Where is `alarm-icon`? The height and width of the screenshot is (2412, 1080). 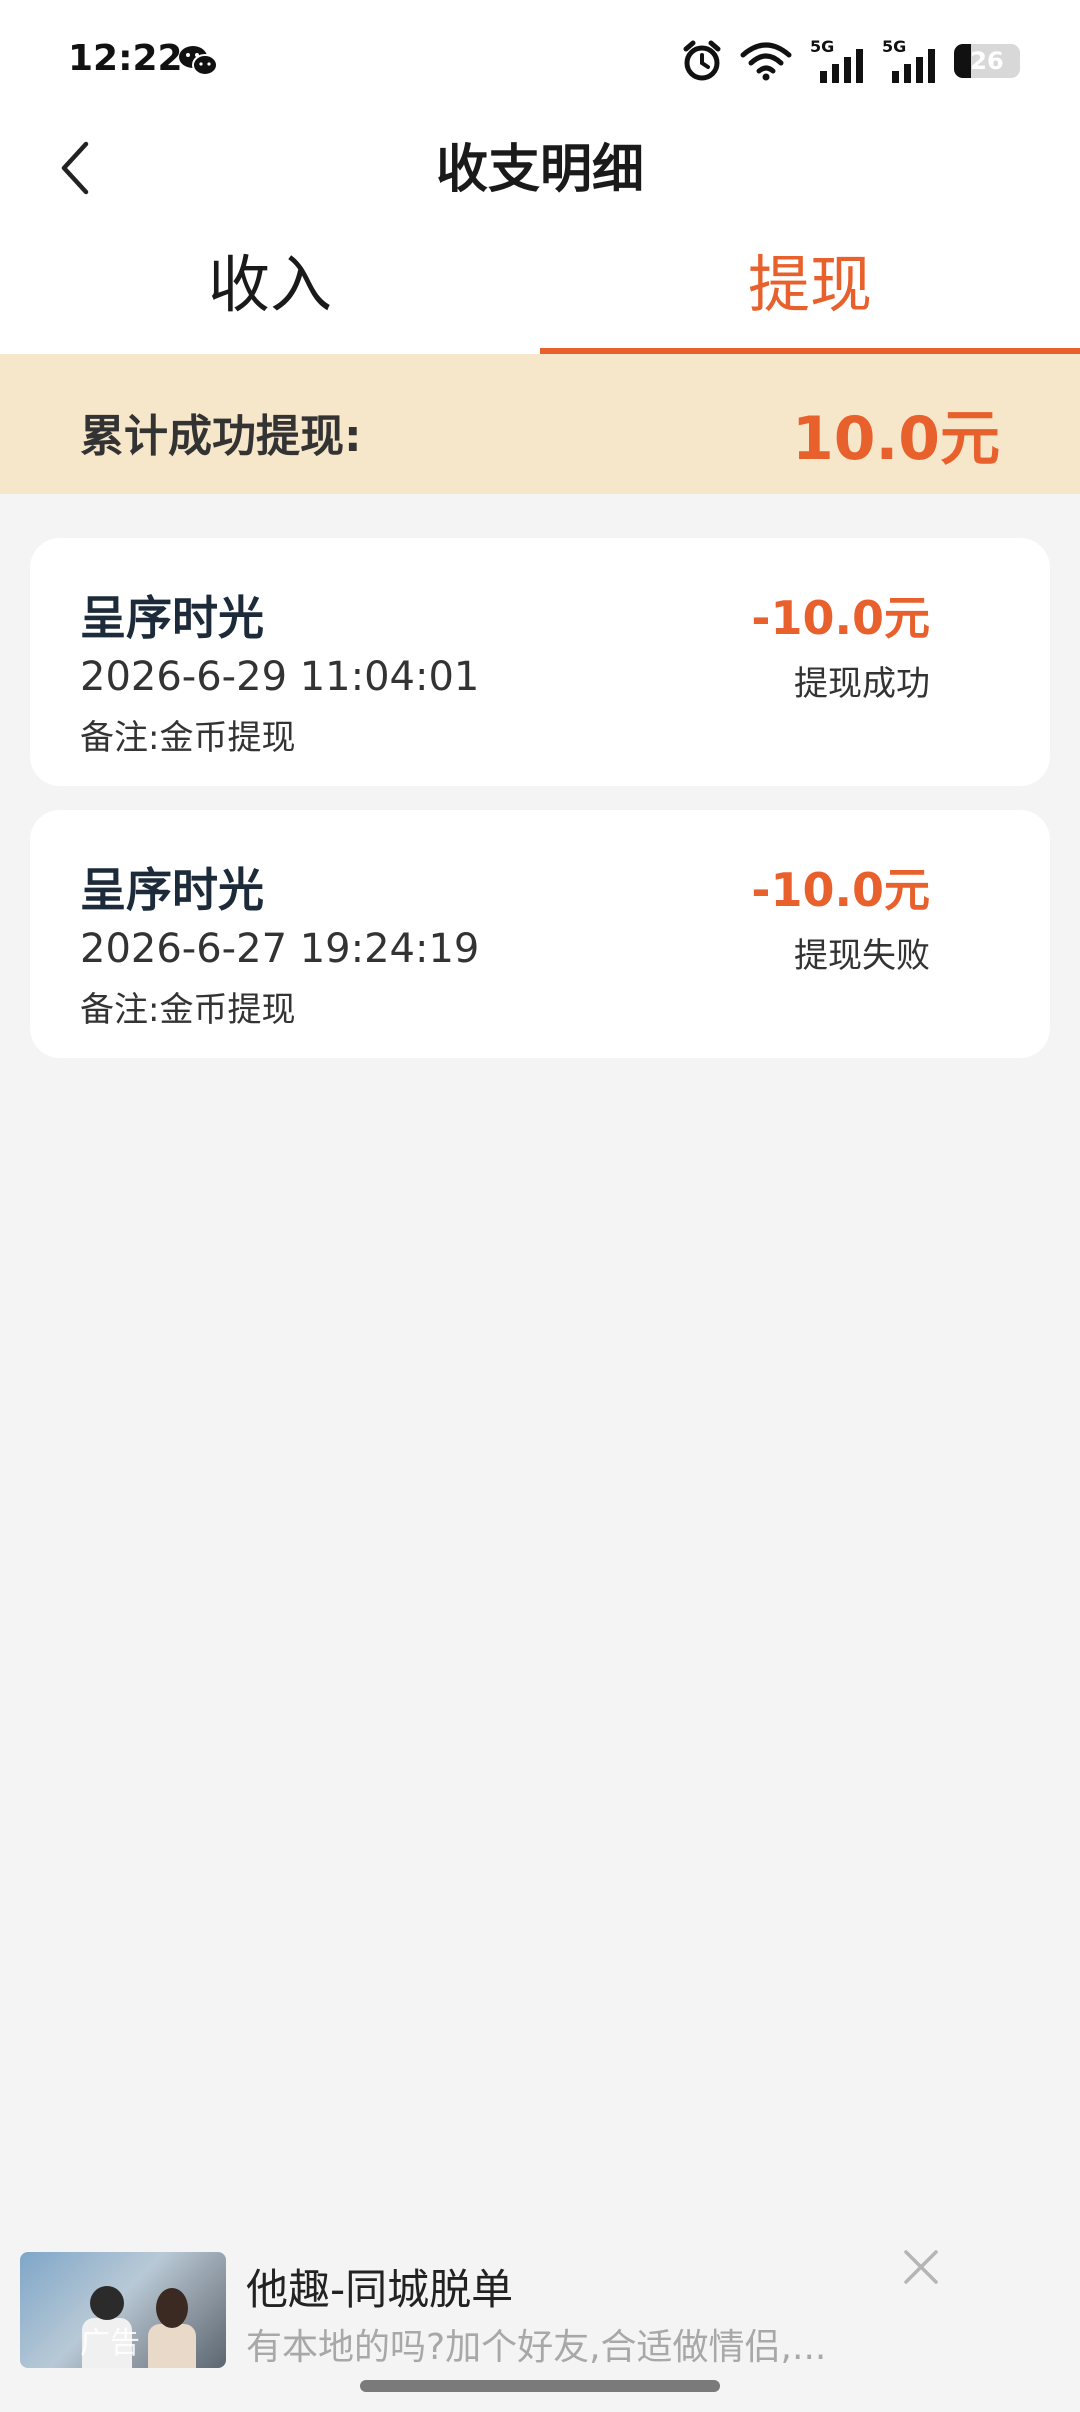 alarm-icon is located at coordinates (702, 60).